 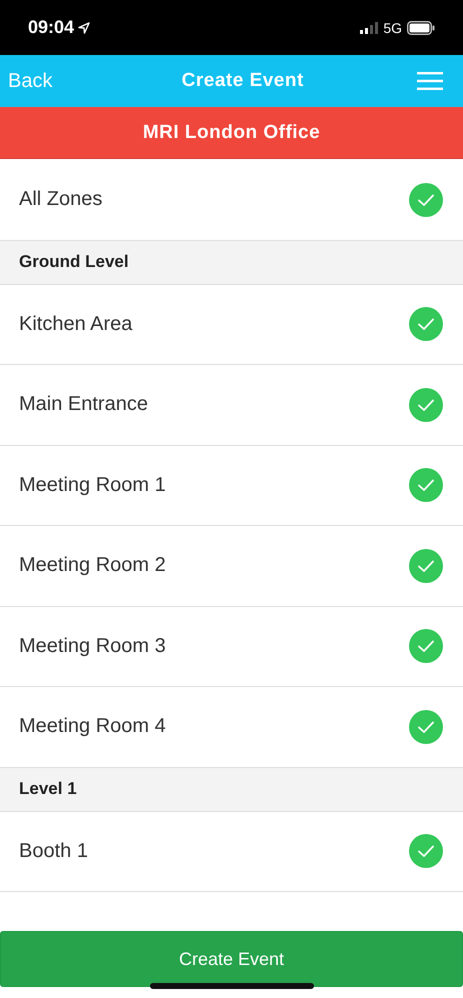 I want to click on zone-label: Meeting Room 2, so click(x=92, y=566).